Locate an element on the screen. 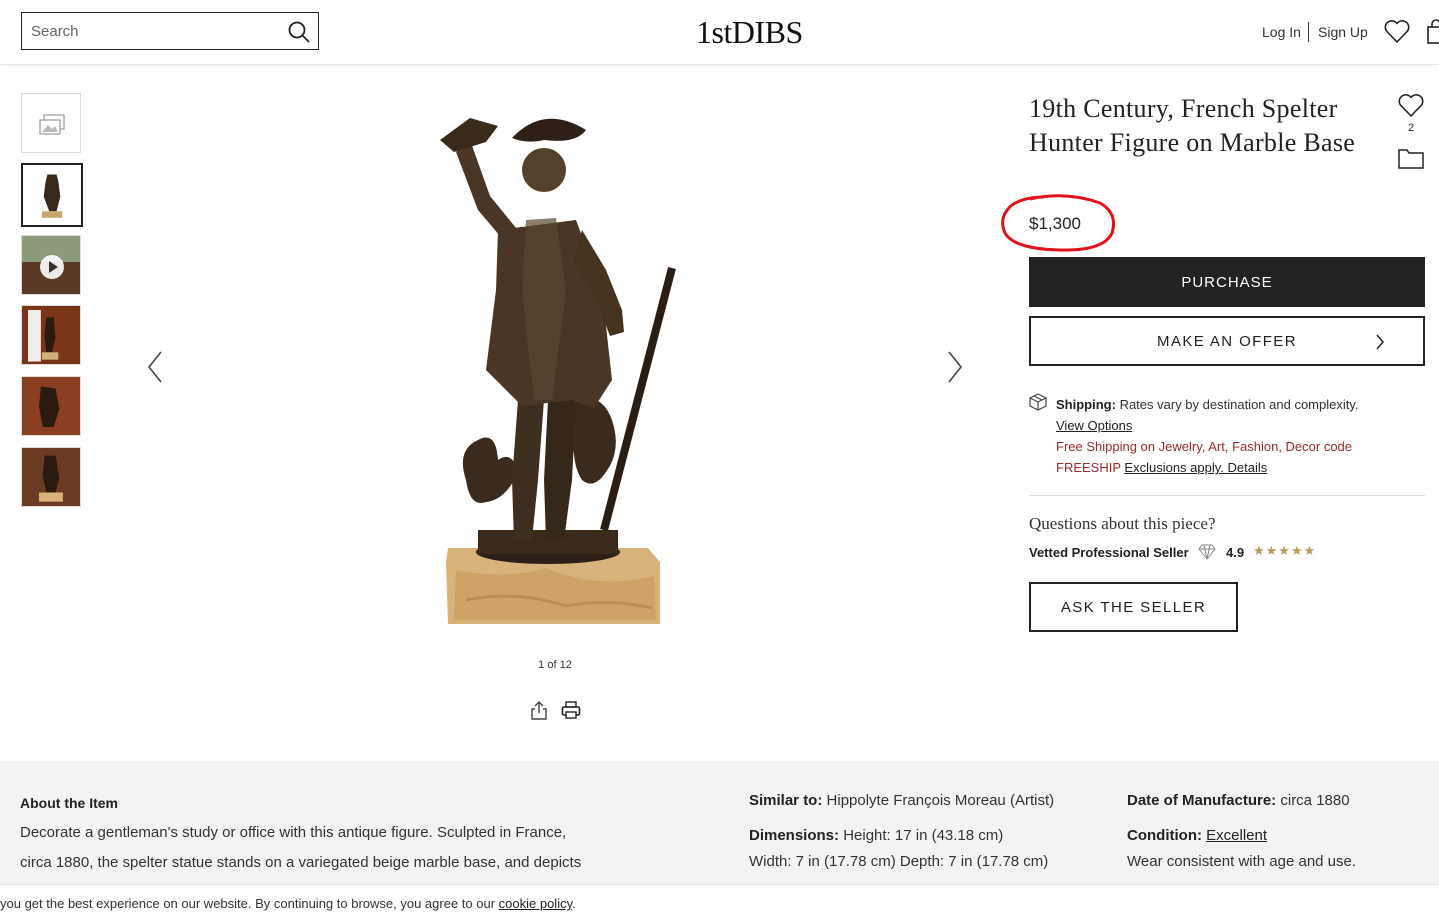 This screenshot has width=1439, height=923. site-logo: 1stDIBS is located at coordinates (749, 32).